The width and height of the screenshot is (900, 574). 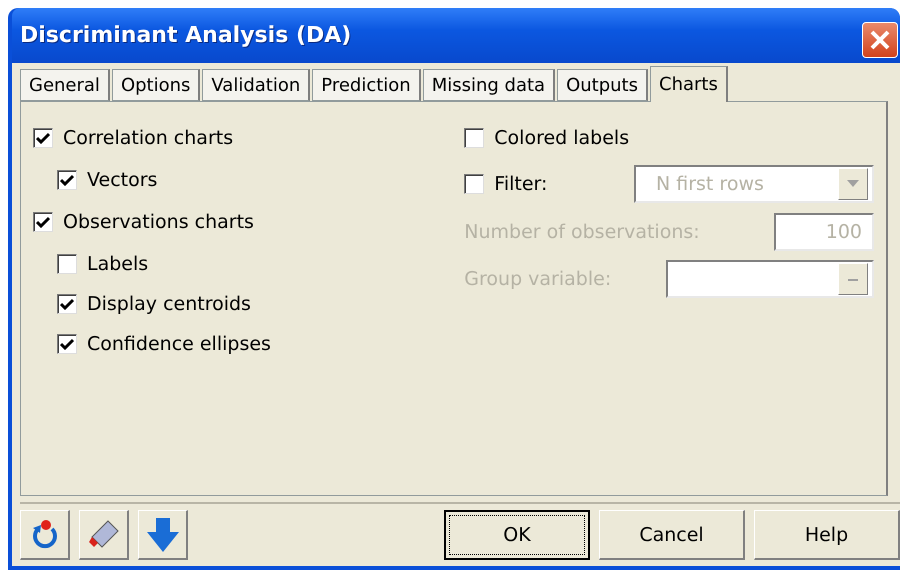 I want to click on tab: Options, so click(x=156, y=85).